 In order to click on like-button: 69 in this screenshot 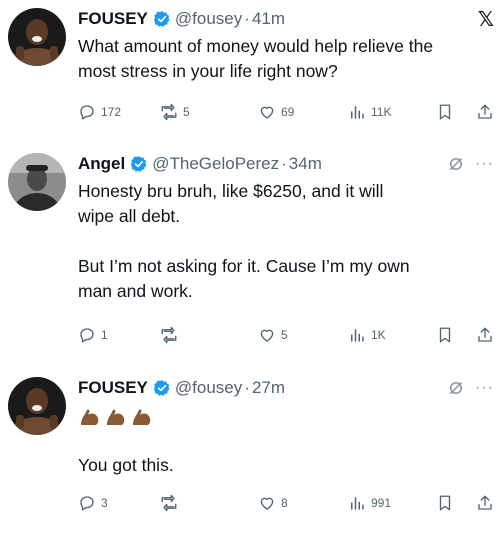, I will do `click(276, 112)`.